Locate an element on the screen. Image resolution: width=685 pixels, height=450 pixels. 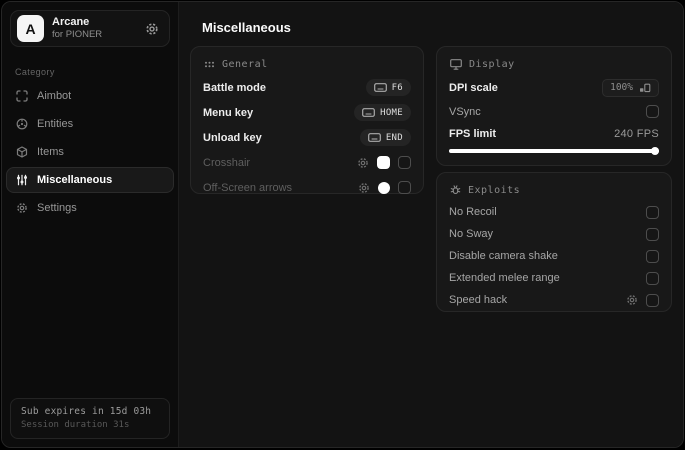
cube-icon is located at coordinates (22, 152).